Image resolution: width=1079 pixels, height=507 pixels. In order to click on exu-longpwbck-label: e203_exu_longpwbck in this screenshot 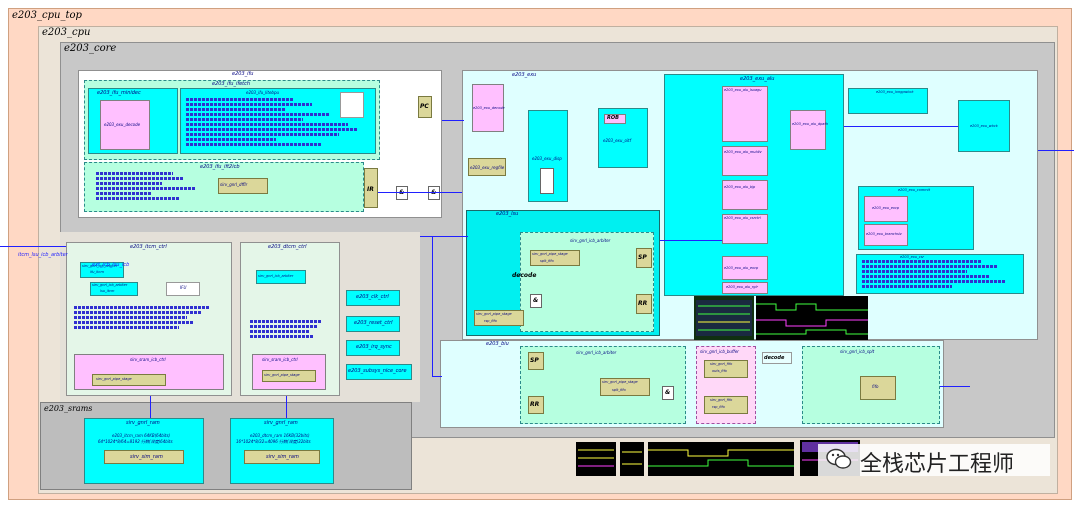, I will do `click(895, 92)`.